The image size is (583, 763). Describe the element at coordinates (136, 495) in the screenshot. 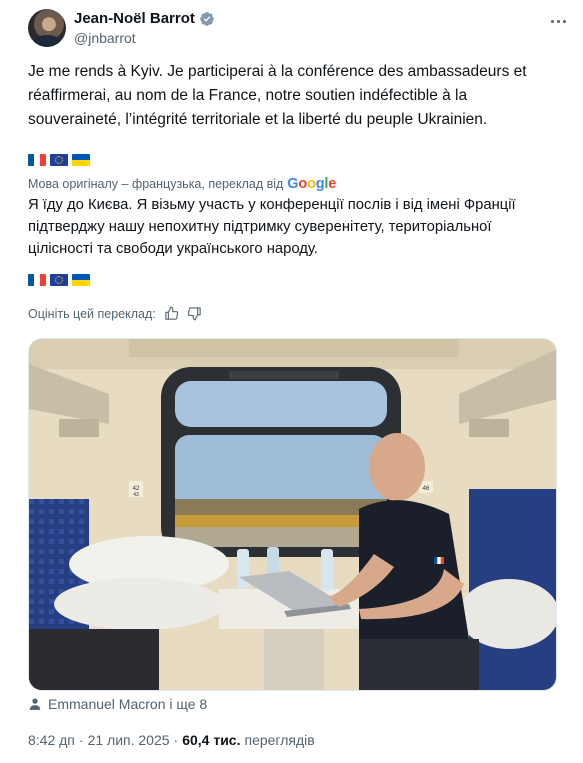

I see `seat-number-left-sub: 43` at that location.